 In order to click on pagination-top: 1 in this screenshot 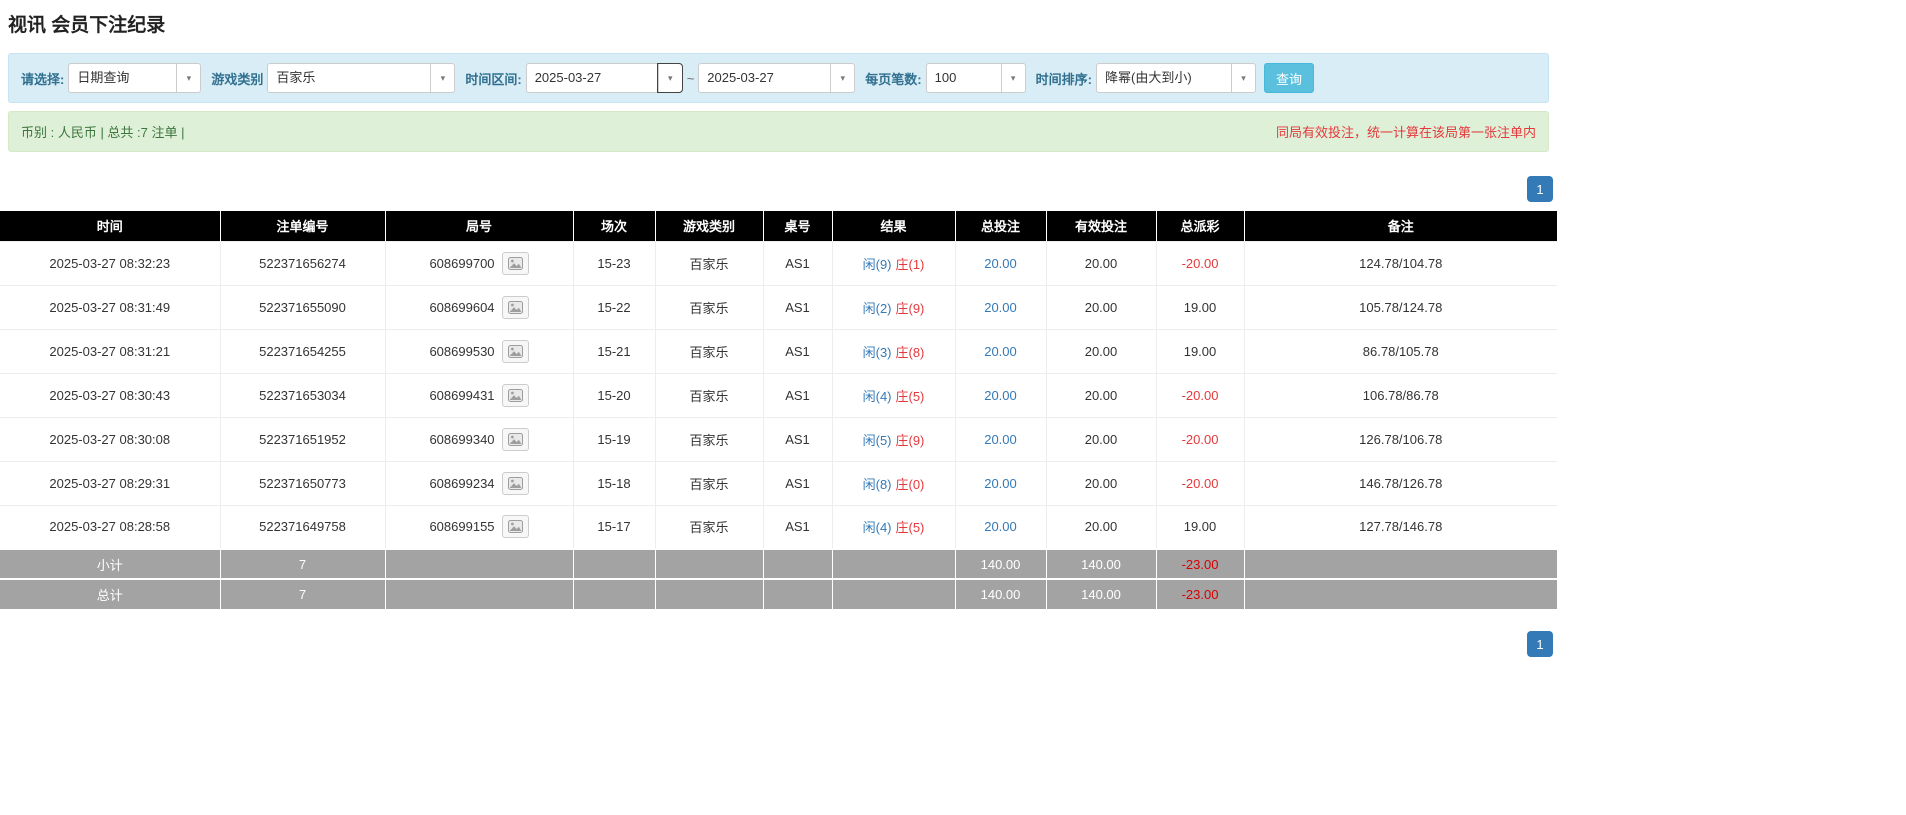, I will do `click(780, 189)`.